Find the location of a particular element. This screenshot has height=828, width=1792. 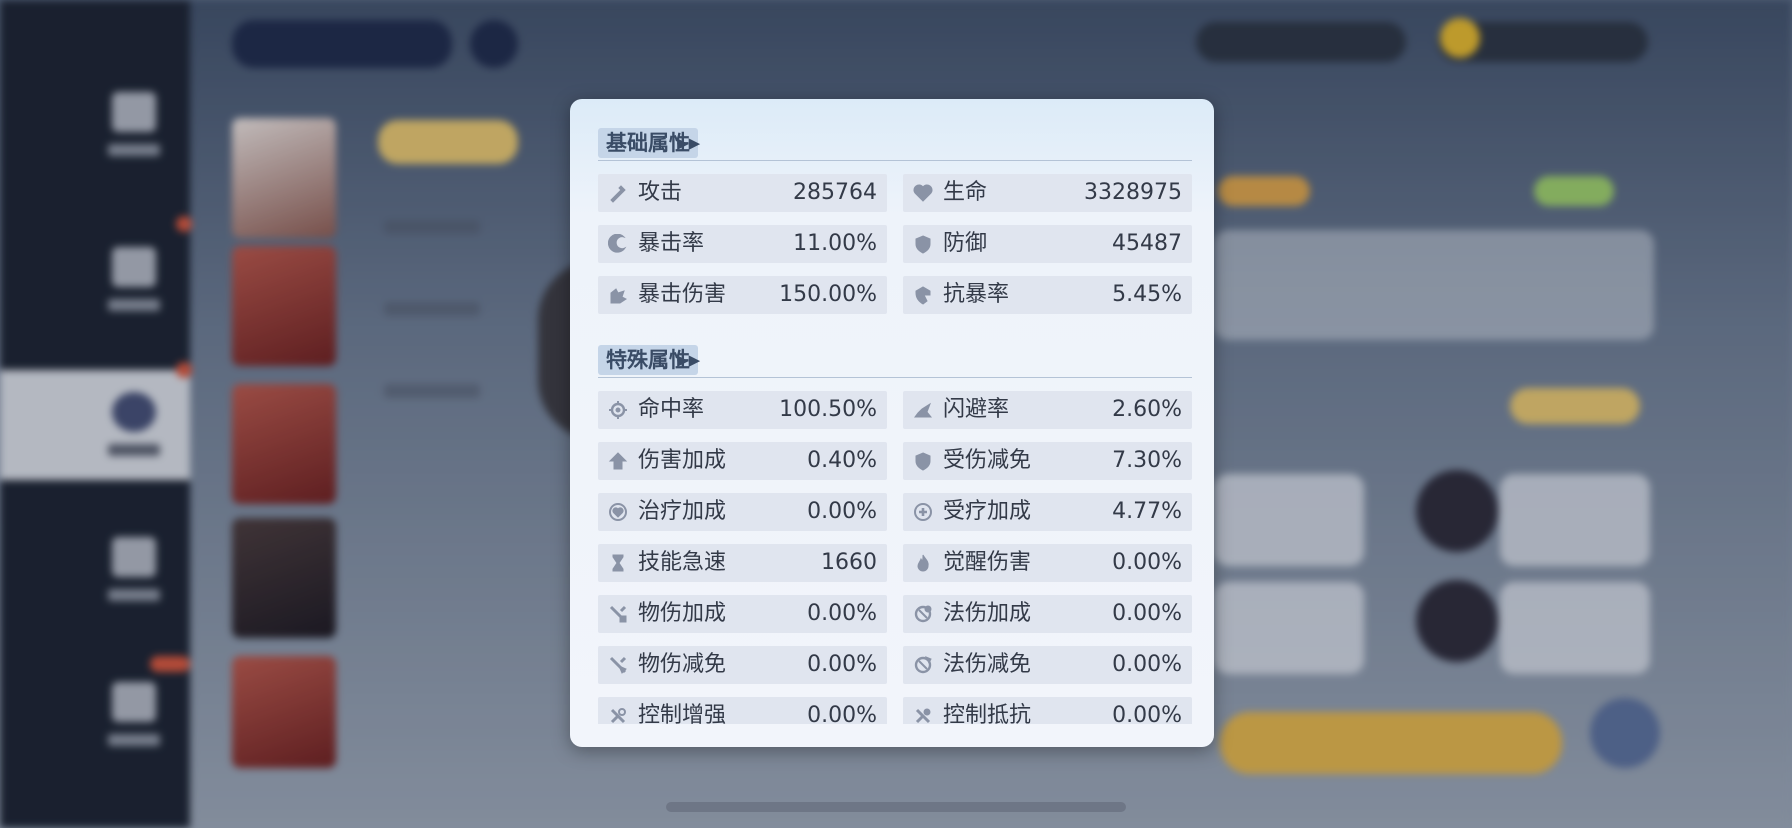

basic-attributes-header: 基础属性 ▶▶ is located at coordinates (652, 143).